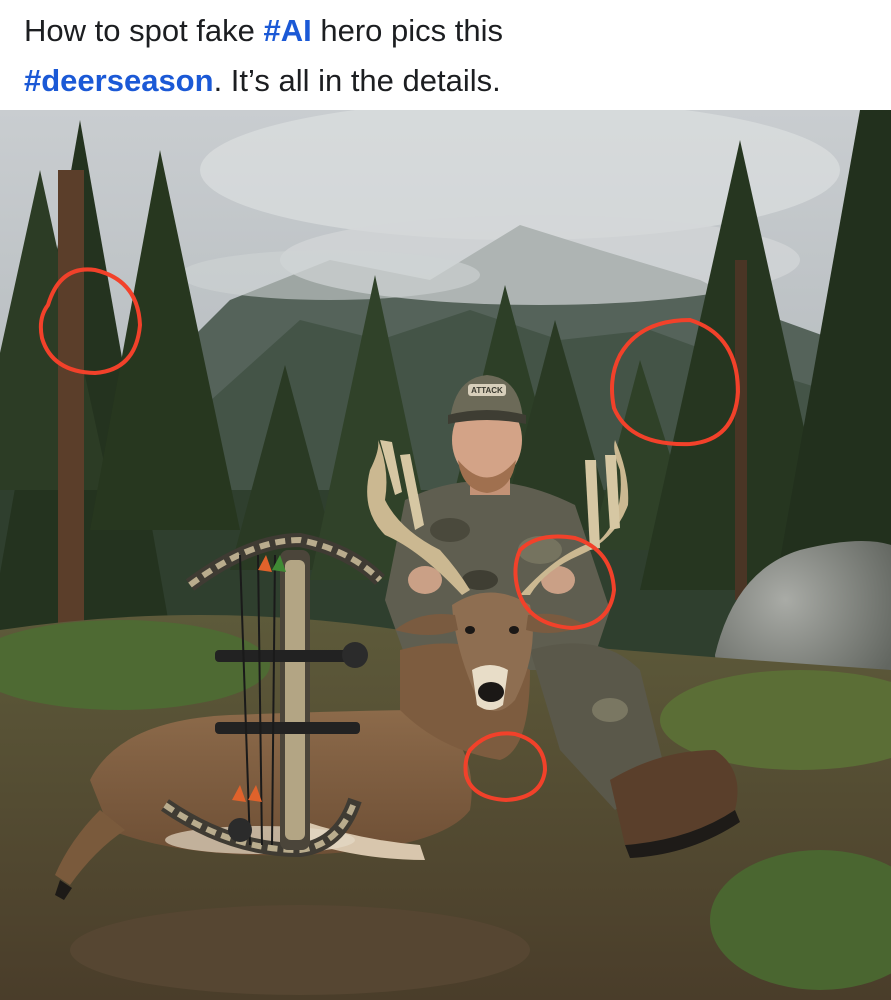  What do you see at coordinates (144, 30) in the screenshot?
I see `caption-text-1: How to spot fake` at bounding box center [144, 30].